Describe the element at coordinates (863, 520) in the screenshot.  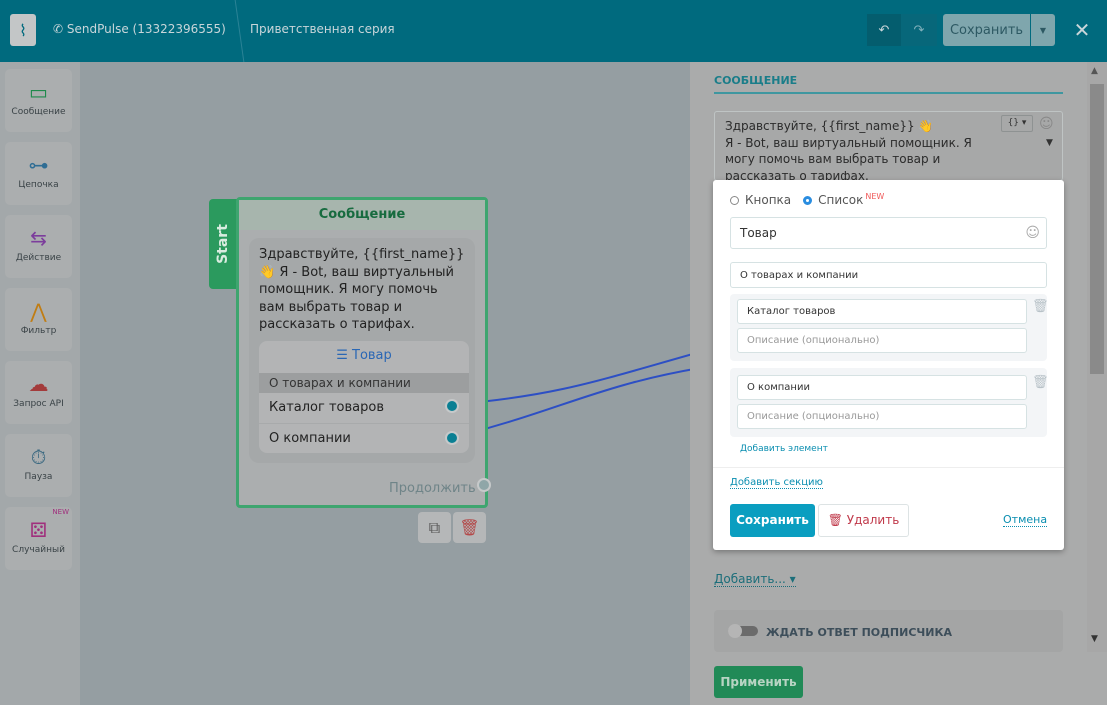
I see `delete-button: 🗑 Удалить` at that location.